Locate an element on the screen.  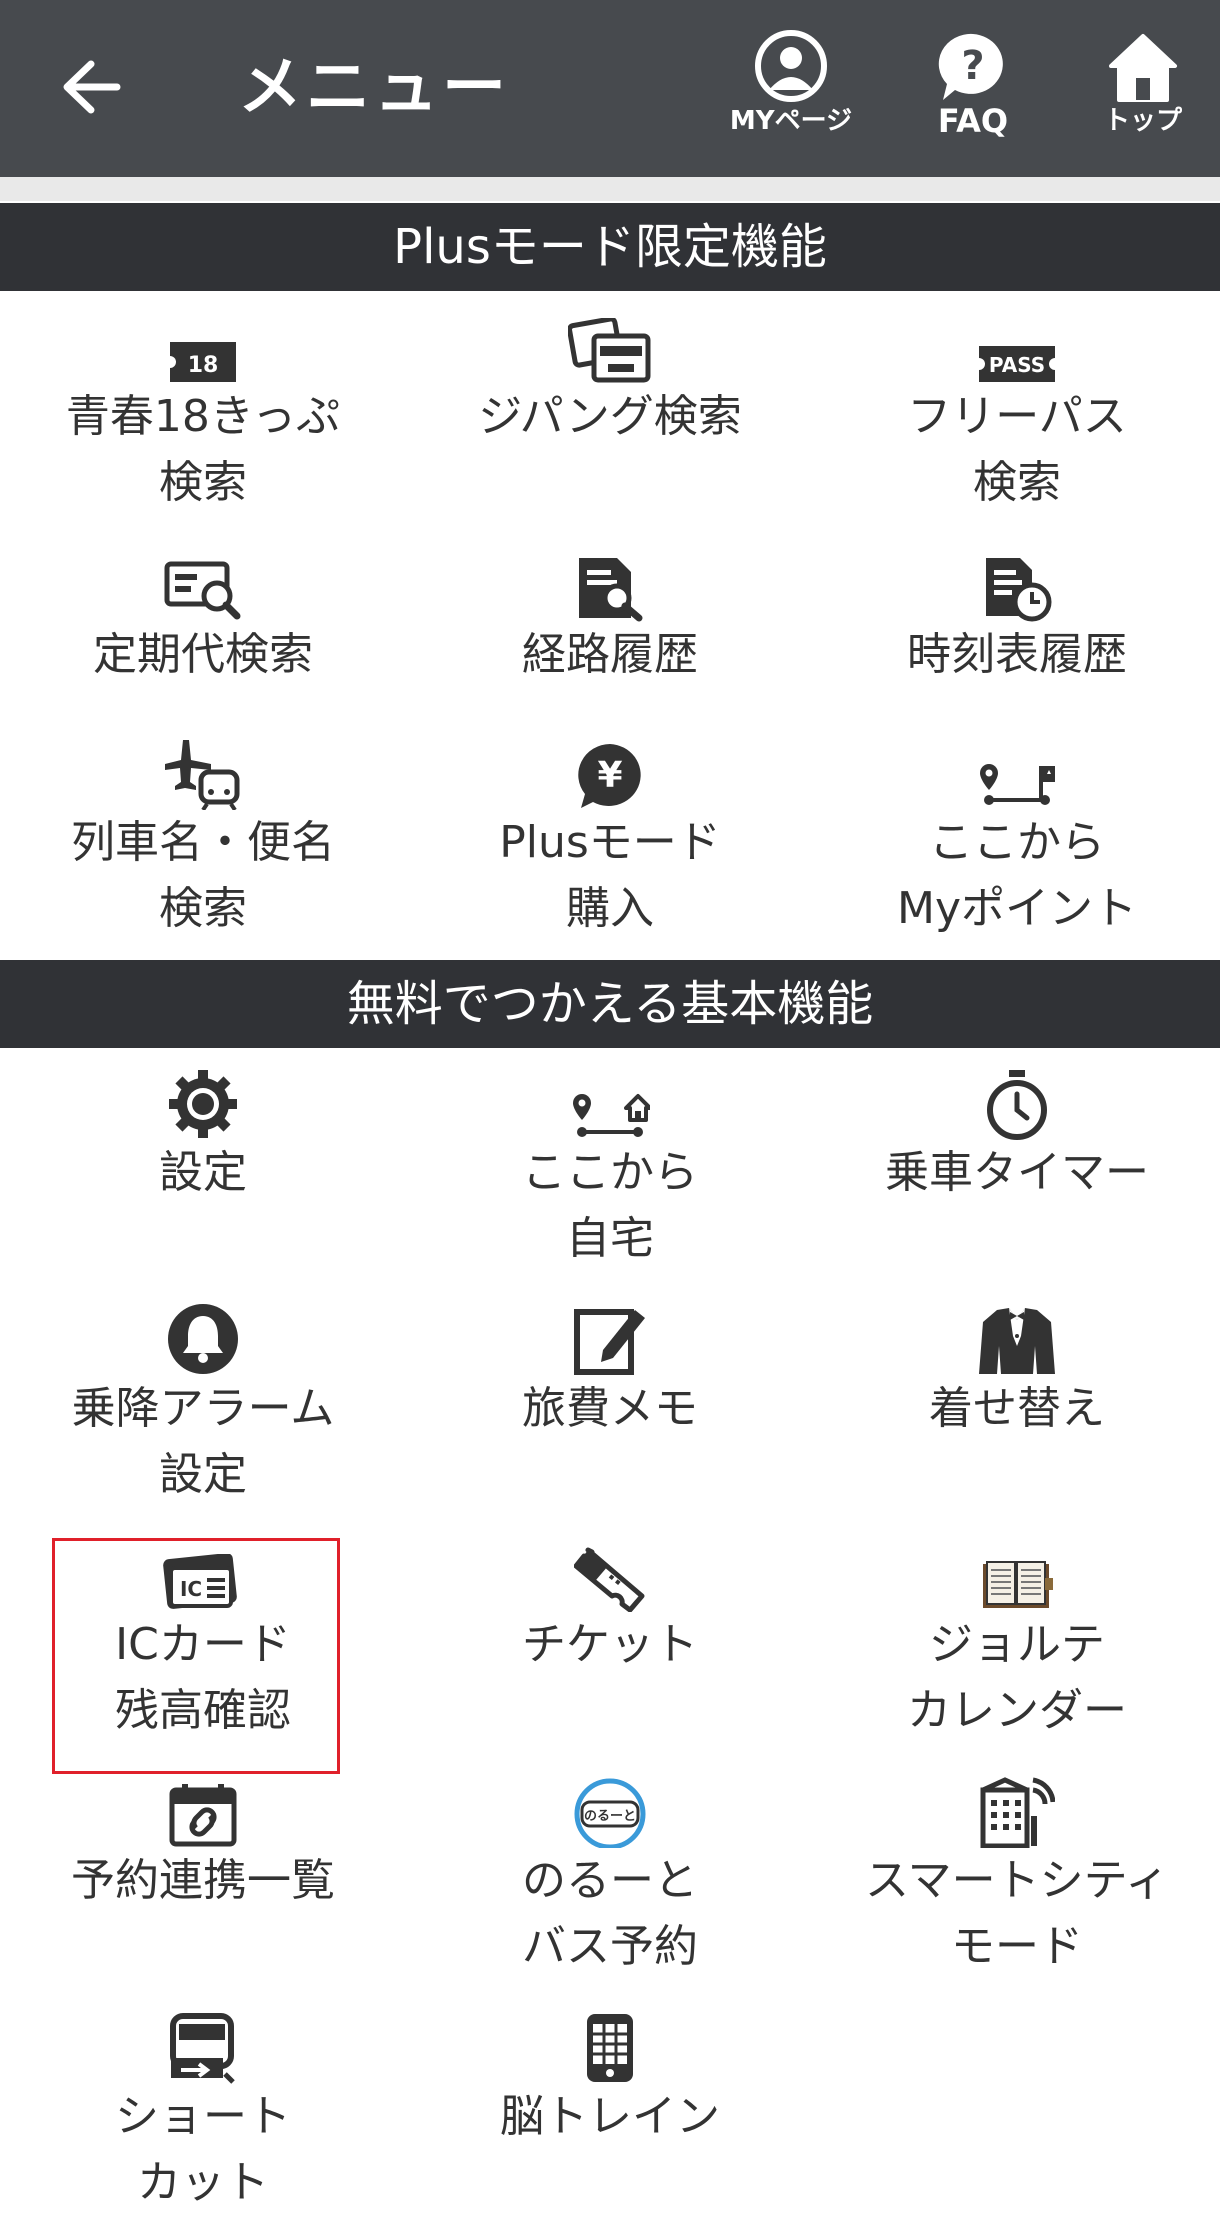
calendar-link-icon is located at coordinates (203, 1815).